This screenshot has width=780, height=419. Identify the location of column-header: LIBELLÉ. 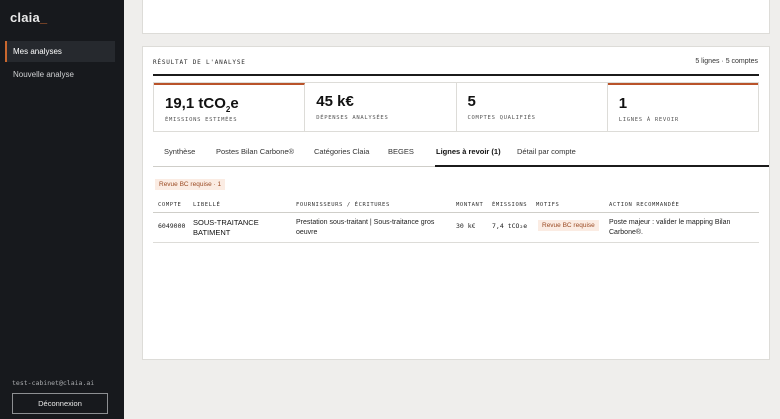
(207, 205).